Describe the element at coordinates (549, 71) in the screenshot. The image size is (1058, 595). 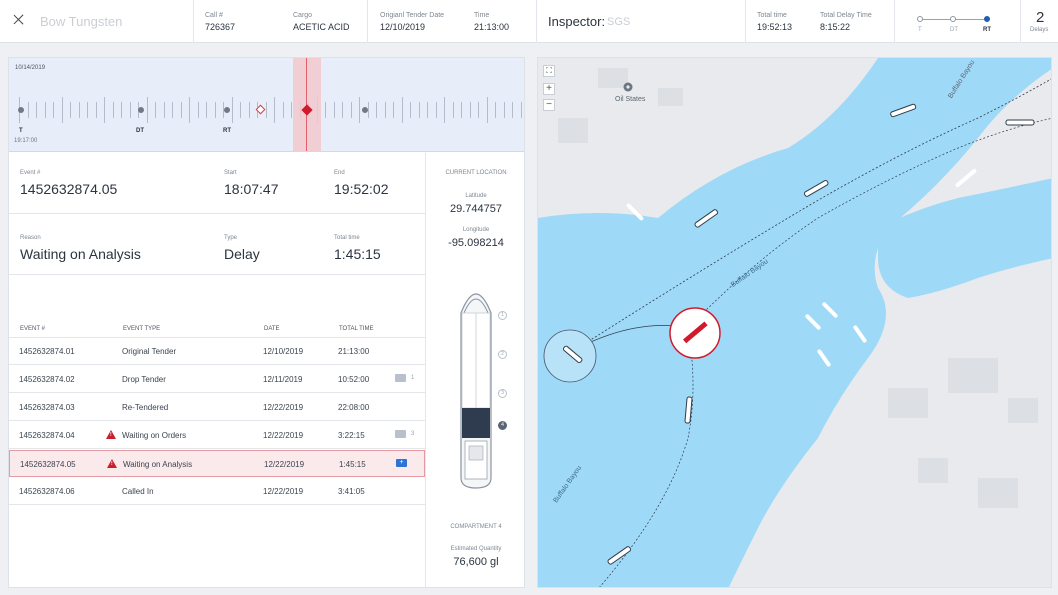
I see `fullscreen-icon: ⛶` at that location.